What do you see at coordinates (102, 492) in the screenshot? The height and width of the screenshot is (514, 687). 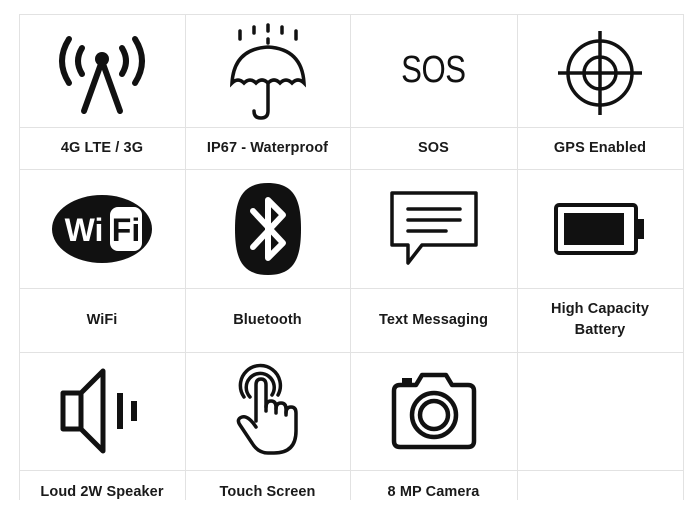 I see `feature-label: Loud 2W Speaker` at bounding box center [102, 492].